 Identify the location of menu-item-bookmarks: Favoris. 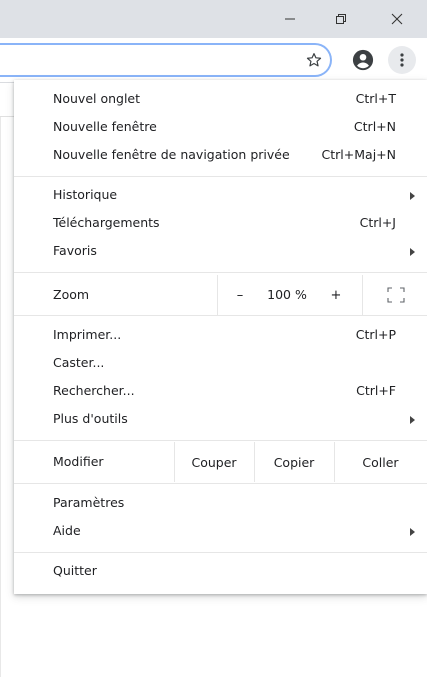
(220, 252).